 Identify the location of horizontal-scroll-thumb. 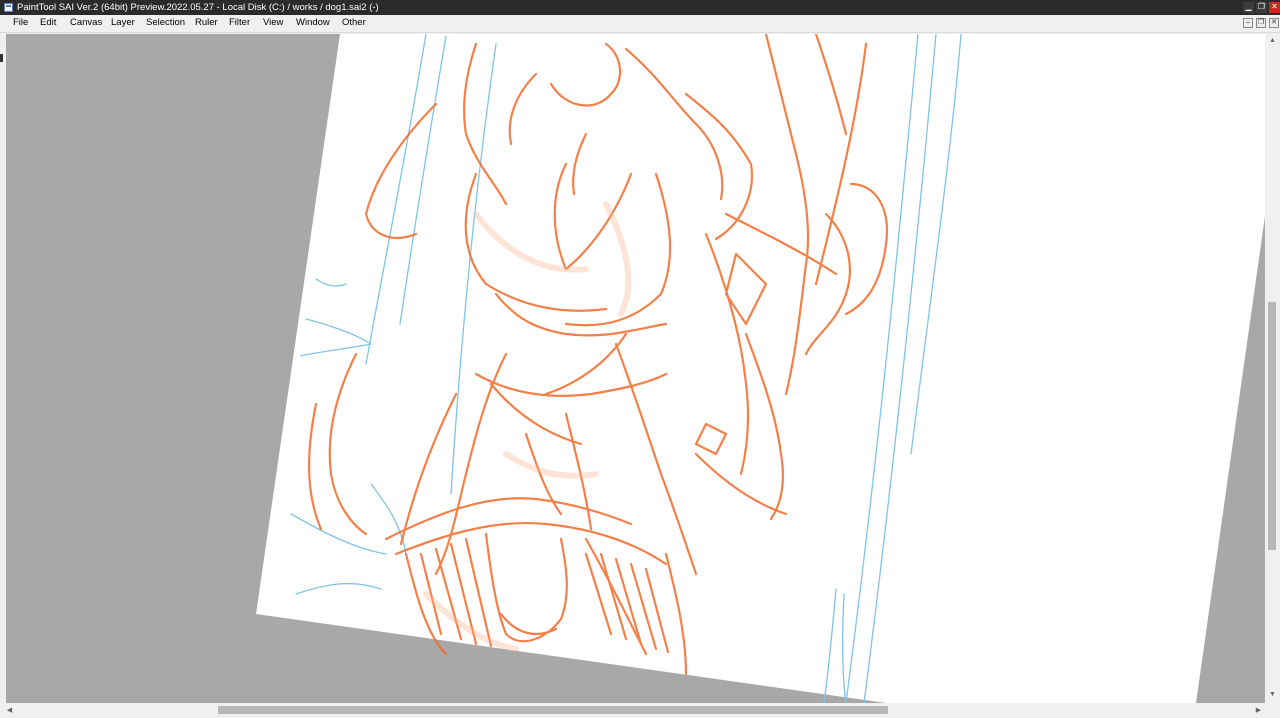
(553, 710).